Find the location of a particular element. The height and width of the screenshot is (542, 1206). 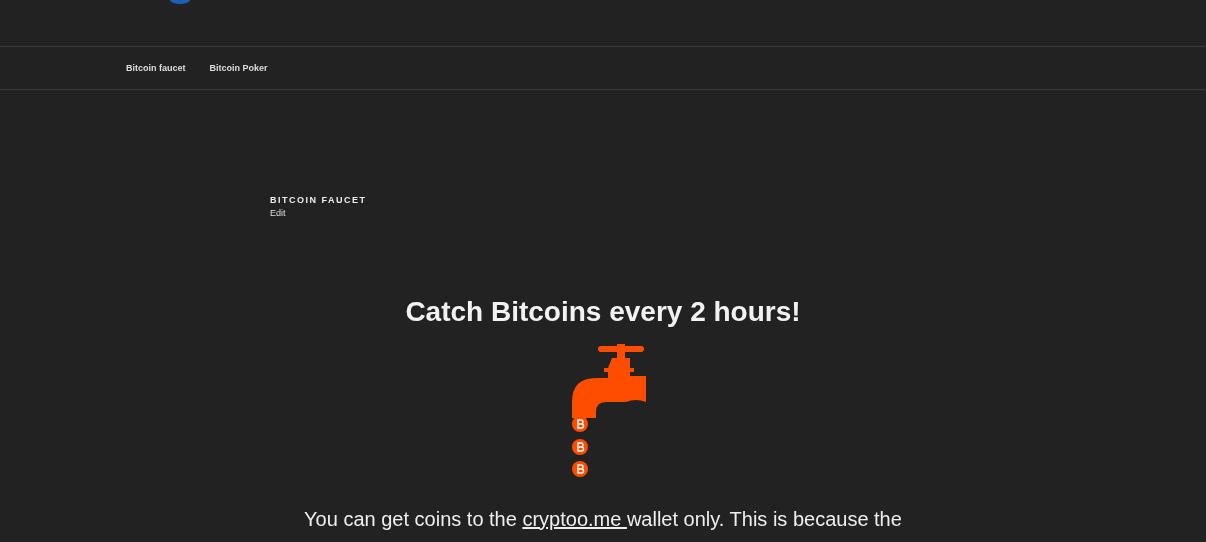

edit-link: Edit is located at coordinates (738, 213).